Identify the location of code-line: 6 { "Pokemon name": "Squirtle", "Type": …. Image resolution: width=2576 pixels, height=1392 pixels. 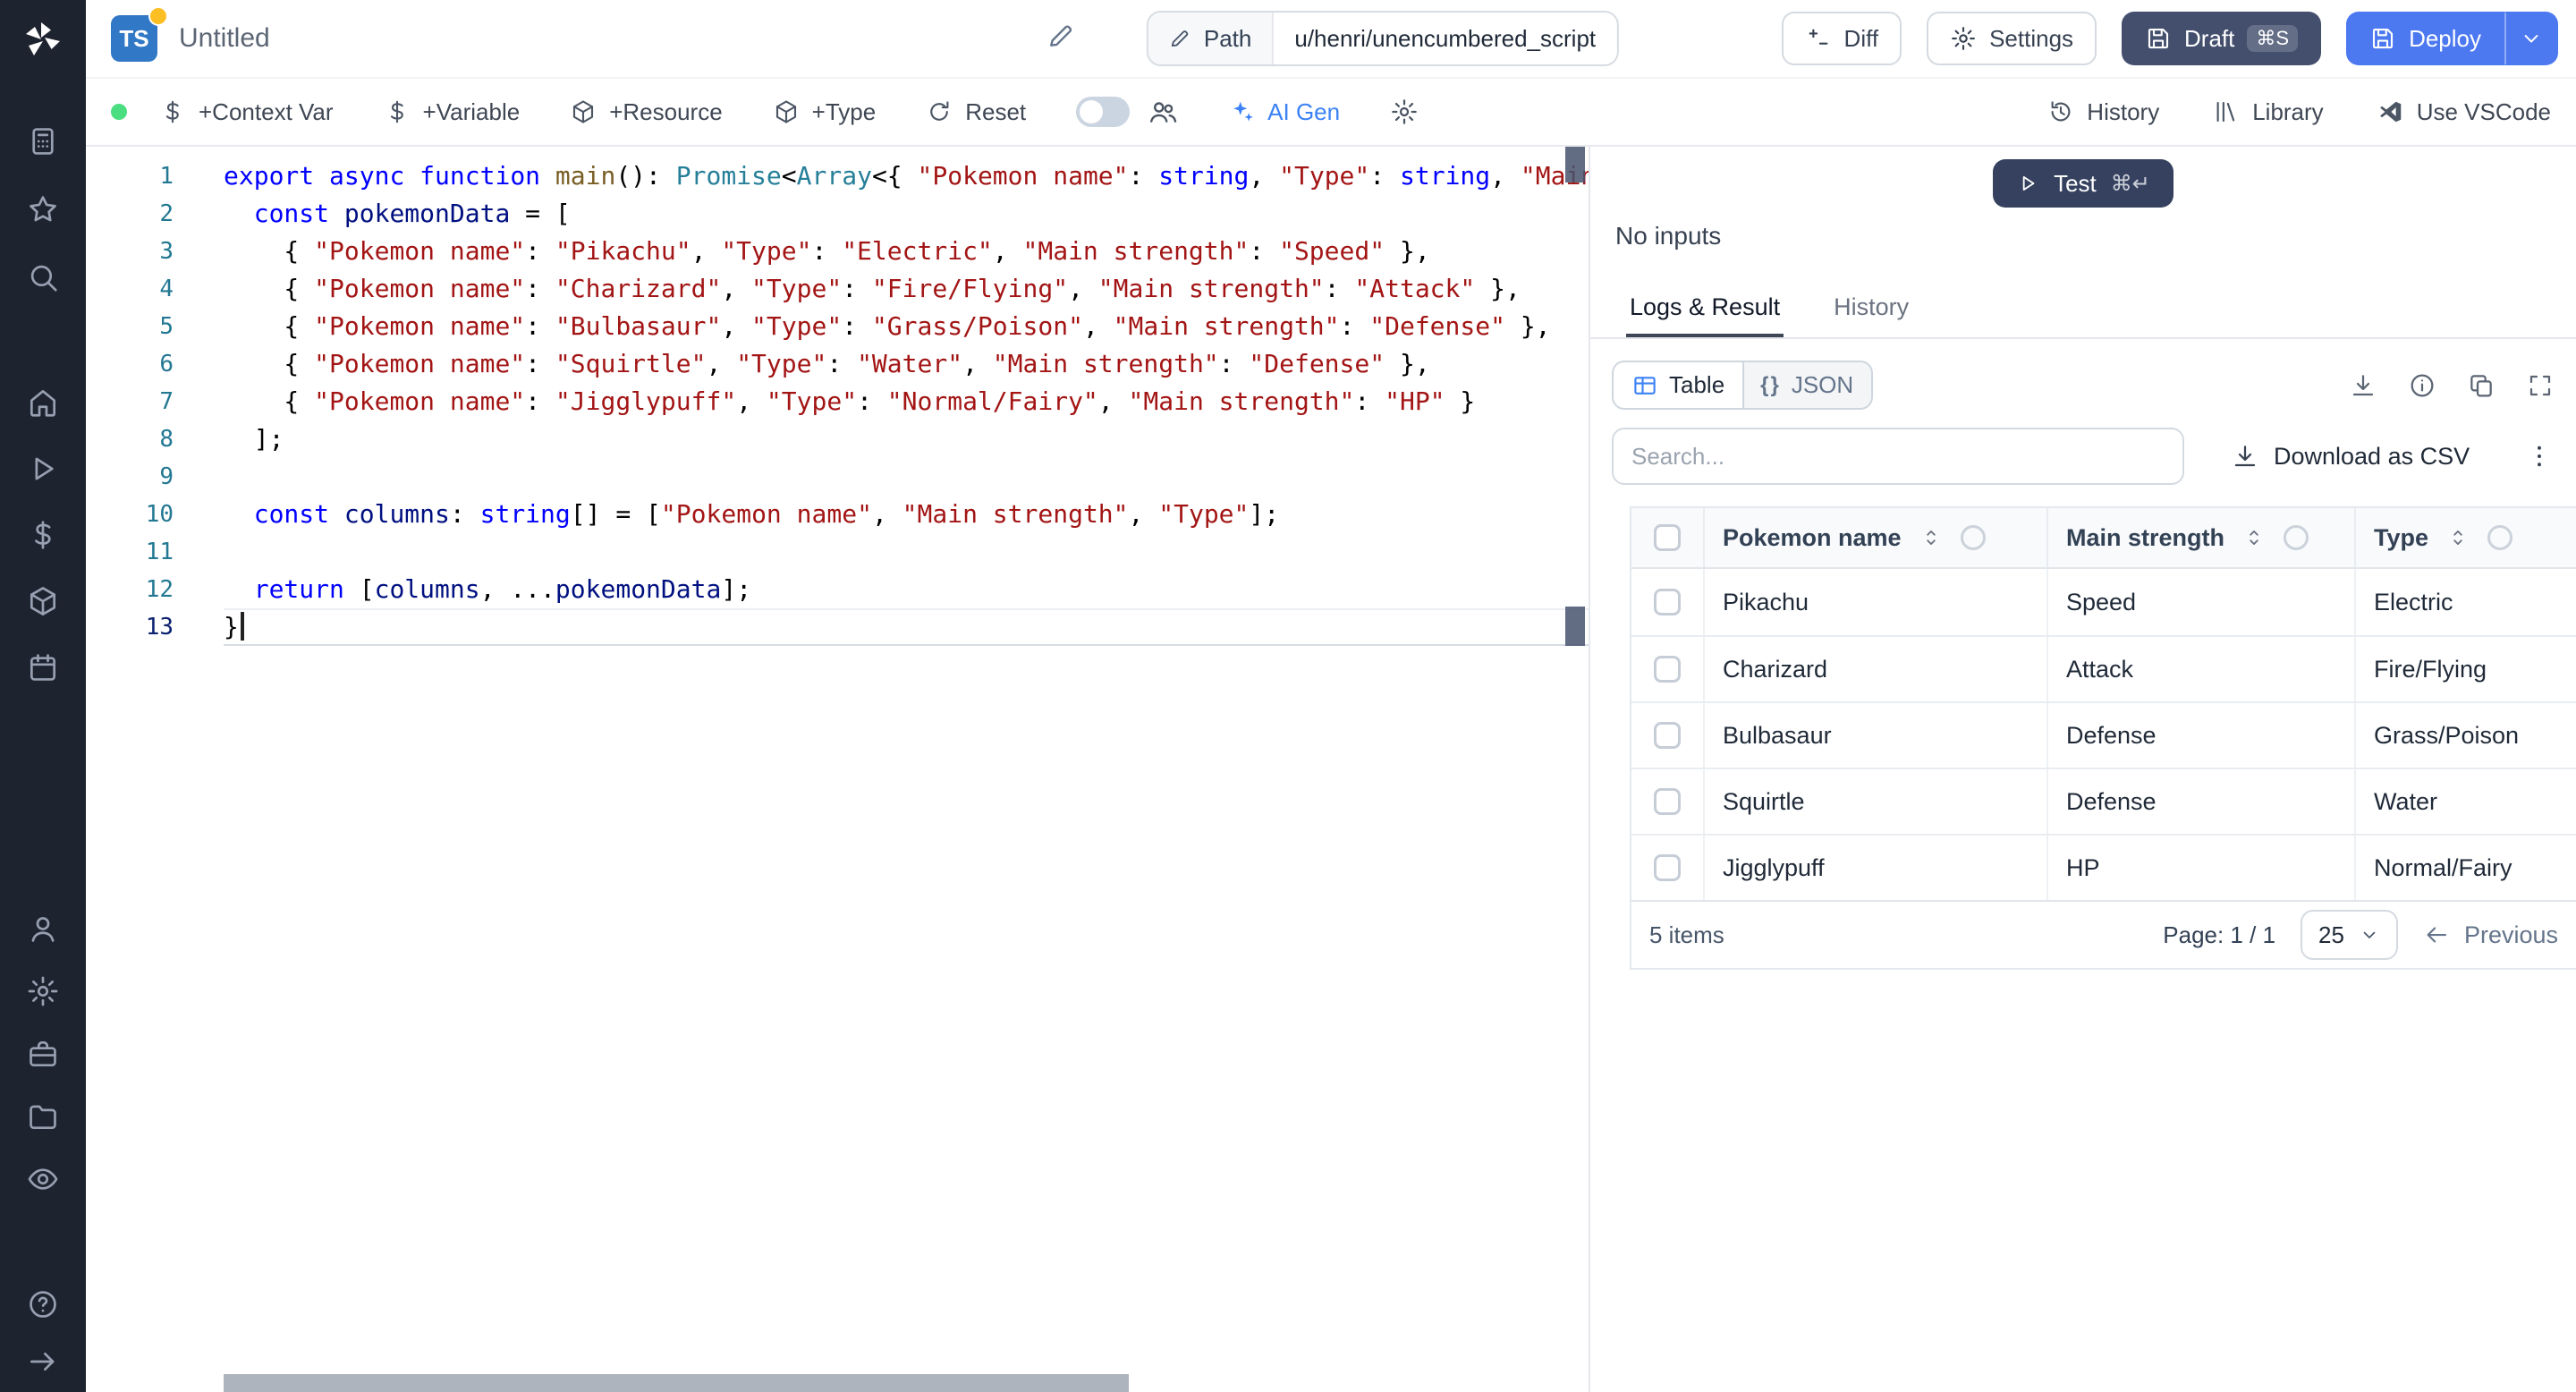
(837, 364).